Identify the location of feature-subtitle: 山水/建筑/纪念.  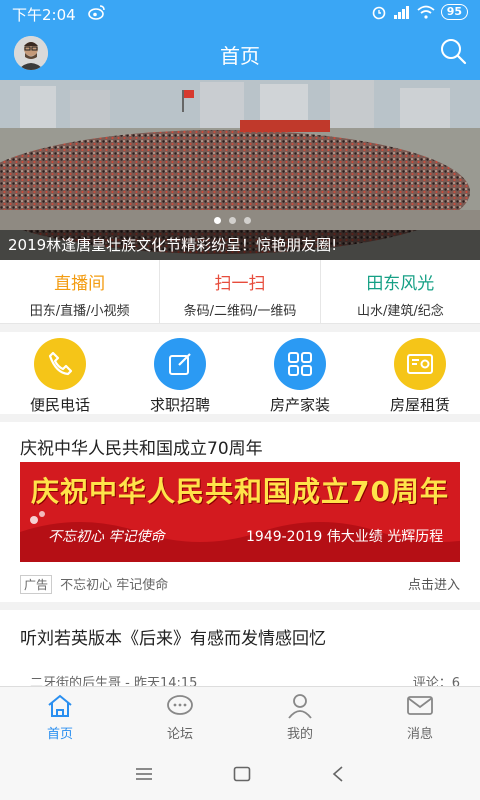
(400, 311).